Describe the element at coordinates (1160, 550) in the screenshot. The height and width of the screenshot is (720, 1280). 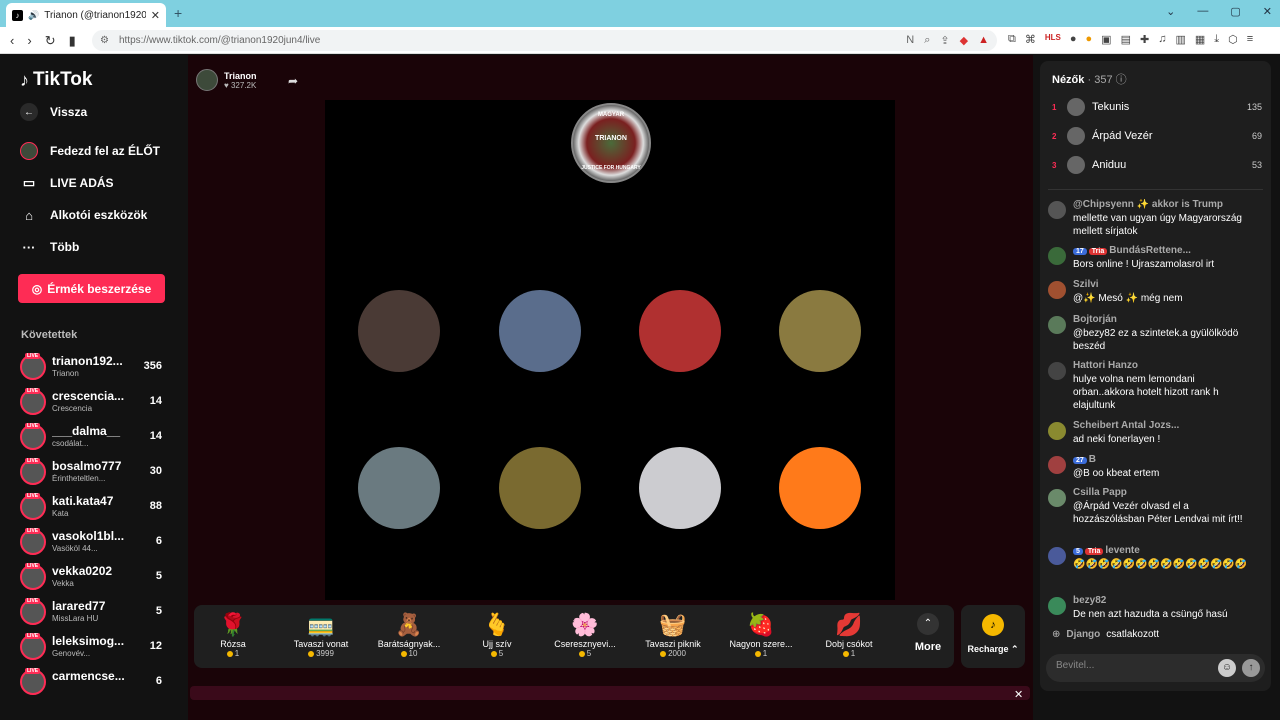
I see `chat-username: 5 Tria levente` at that location.